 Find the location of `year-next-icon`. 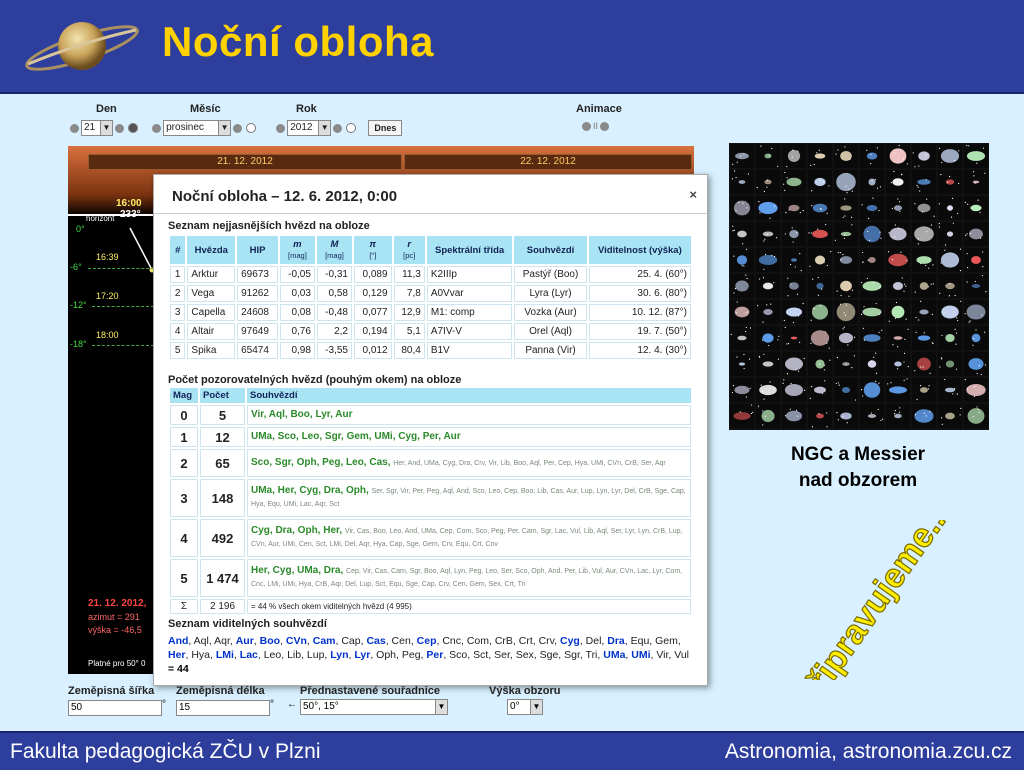

year-next-icon is located at coordinates (338, 128).